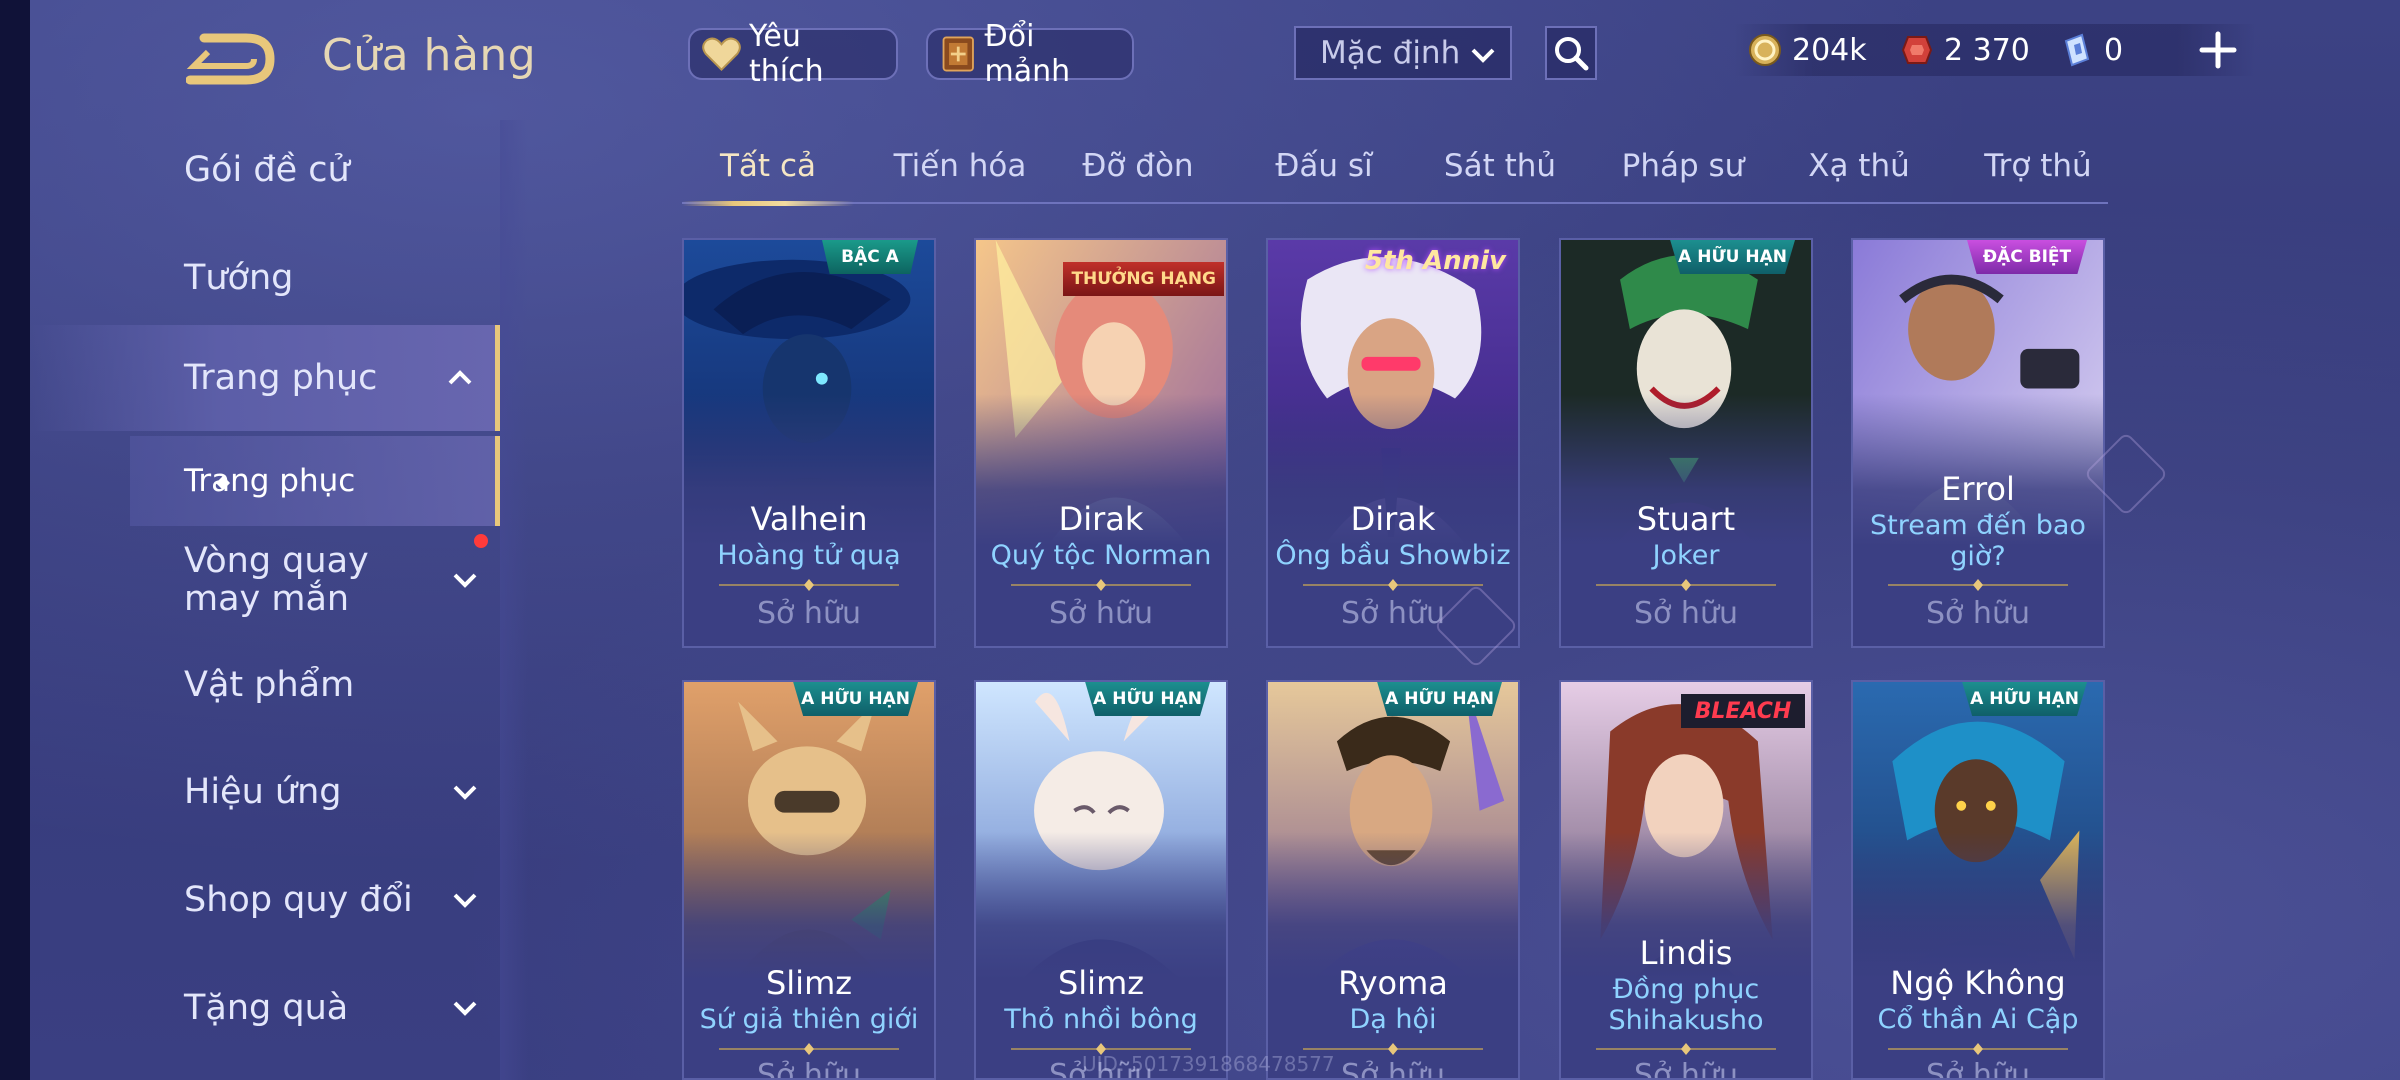 Image resolution: width=2400 pixels, height=1080 pixels. I want to click on sidebar-edge, so click(514, 600).